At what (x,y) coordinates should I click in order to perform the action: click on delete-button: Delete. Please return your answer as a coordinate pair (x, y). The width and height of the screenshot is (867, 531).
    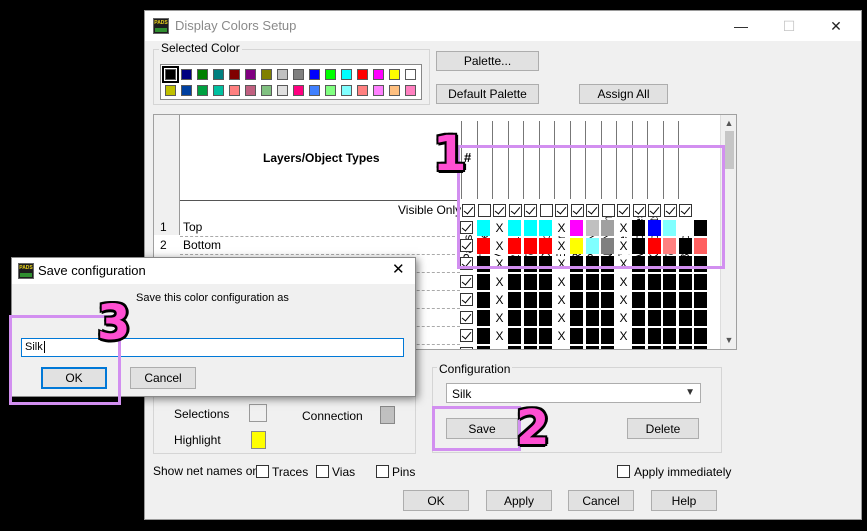
    Looking at the image, I should click on (663, 428).